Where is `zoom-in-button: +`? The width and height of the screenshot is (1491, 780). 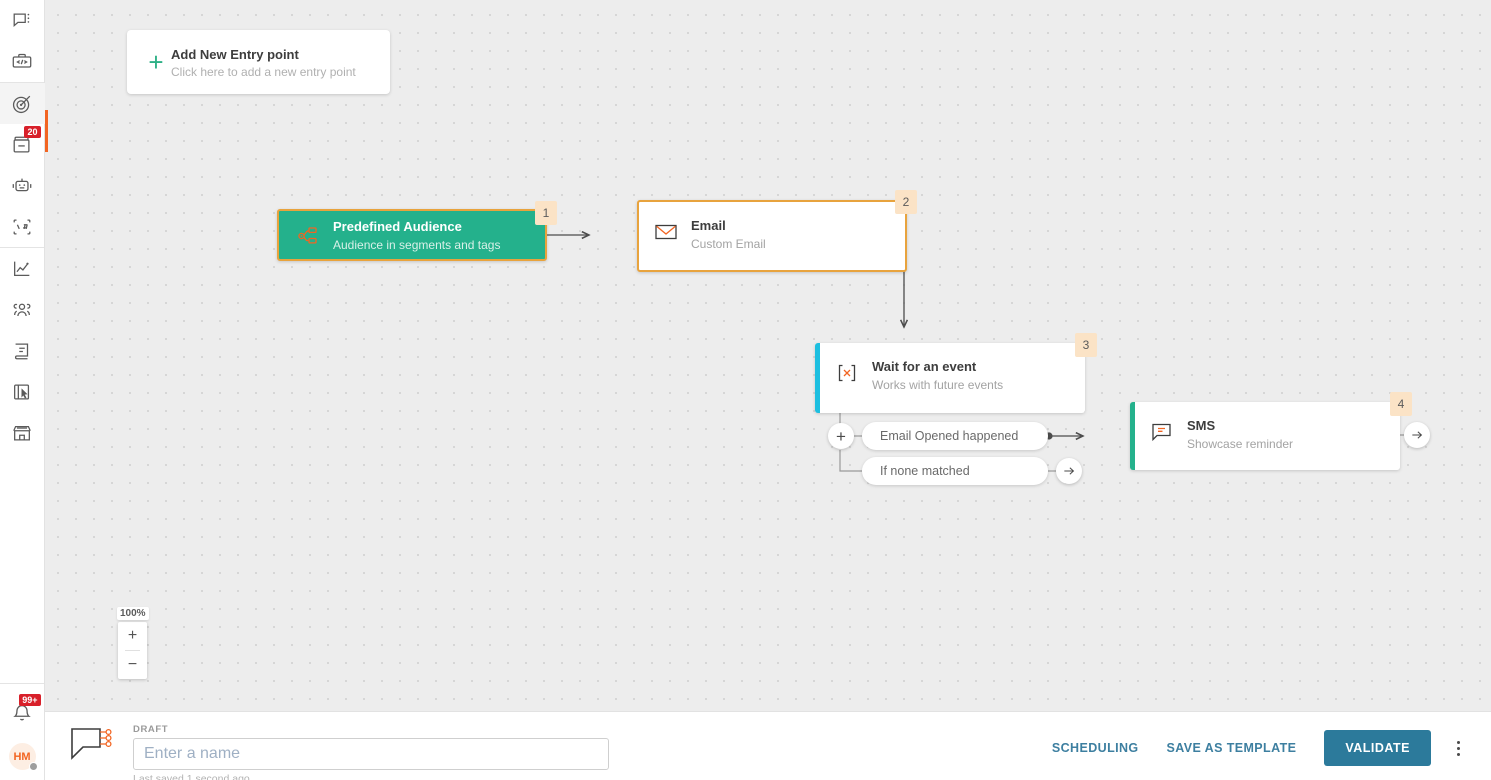 zoom-in-button: + is located at coordinates (132, 636).